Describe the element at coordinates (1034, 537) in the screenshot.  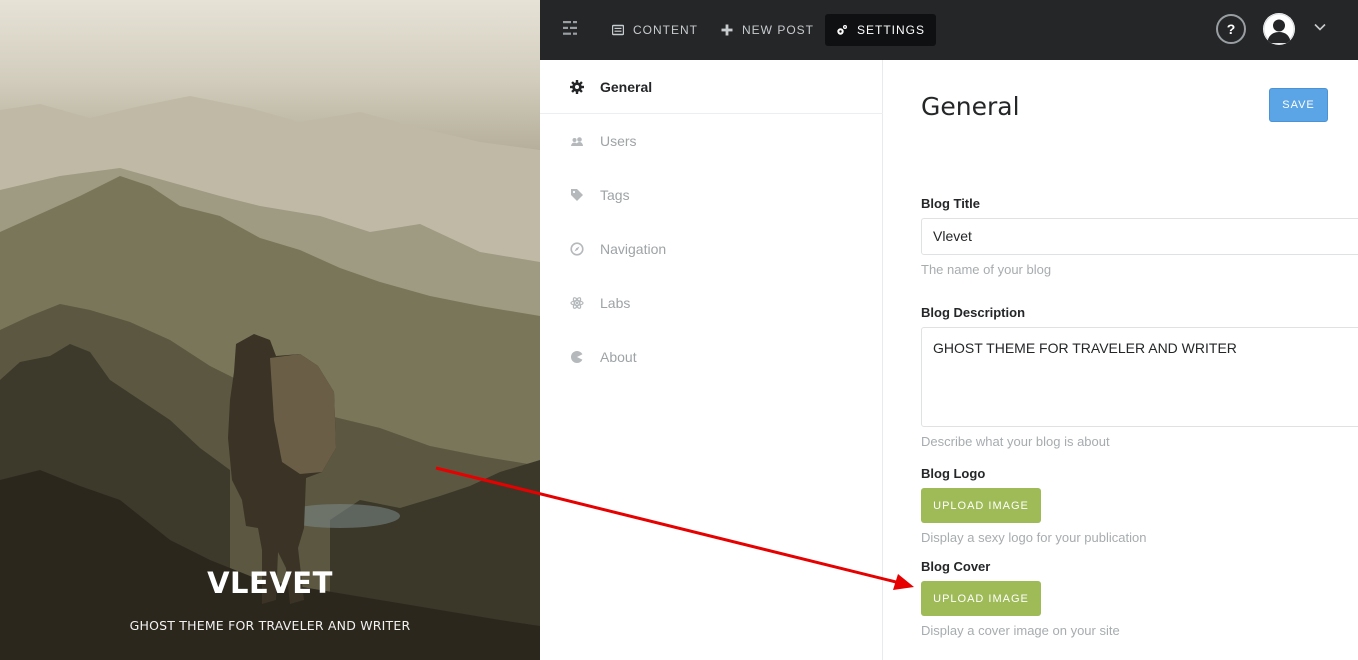
I see `blog-logo-hint: Display a sexy logo for your publication` at that location.